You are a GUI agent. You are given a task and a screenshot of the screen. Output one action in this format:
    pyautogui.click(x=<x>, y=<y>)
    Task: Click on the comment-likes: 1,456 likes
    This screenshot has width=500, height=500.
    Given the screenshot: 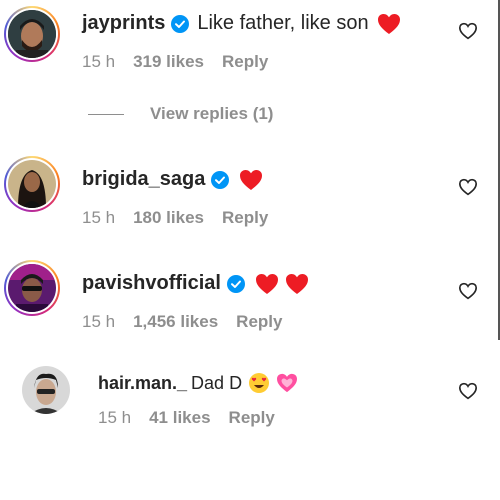 What is the action you would take?
    pyautogui.click(x=175, y=322)
    